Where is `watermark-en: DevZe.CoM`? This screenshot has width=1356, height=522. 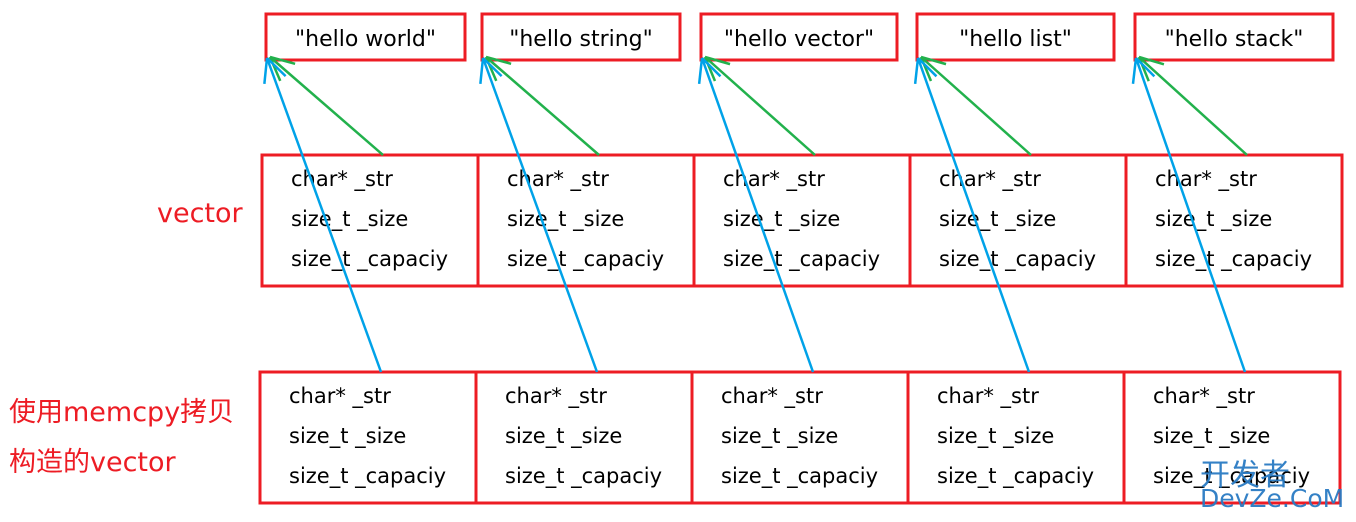
watermark-en: DevZe.CoM is located at coordinates (1272, 498).